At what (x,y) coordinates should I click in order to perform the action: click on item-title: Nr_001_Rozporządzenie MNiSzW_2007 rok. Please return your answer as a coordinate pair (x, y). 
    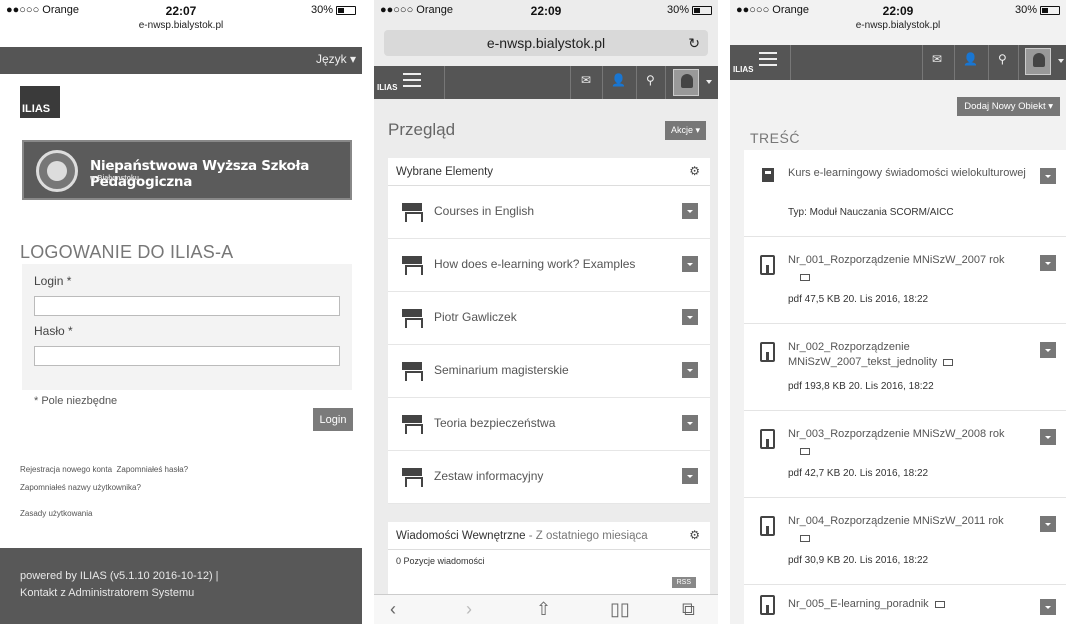
    Looking at the image, I should click on (912, 260).